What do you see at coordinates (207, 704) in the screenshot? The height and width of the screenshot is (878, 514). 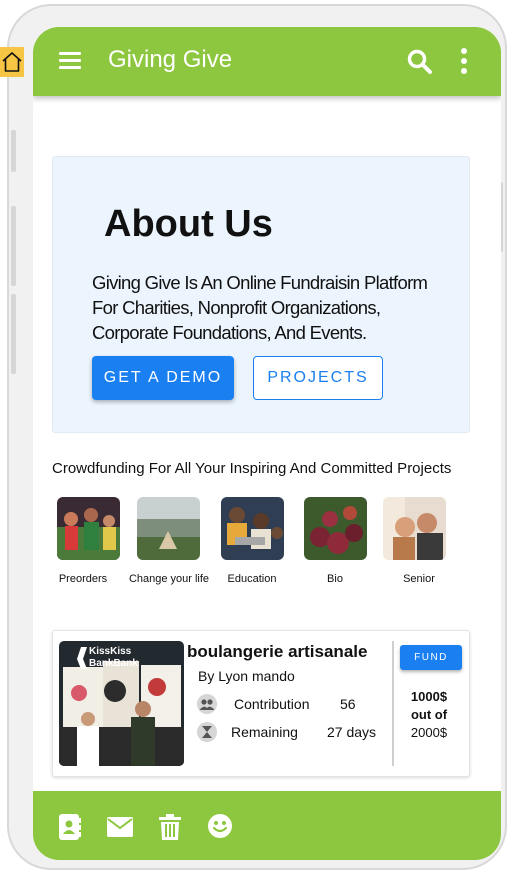 I see `contributors-icon` at bounding box center [207, 704].